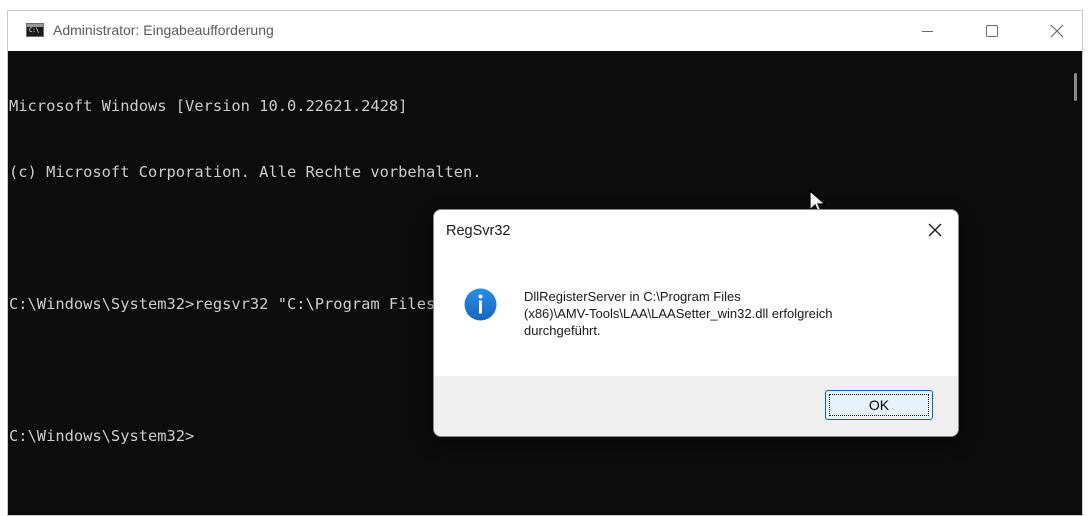 The width and height of the screenshot is (1088, 516). I want to click on ok-button-label: OK, so click(879, 405).